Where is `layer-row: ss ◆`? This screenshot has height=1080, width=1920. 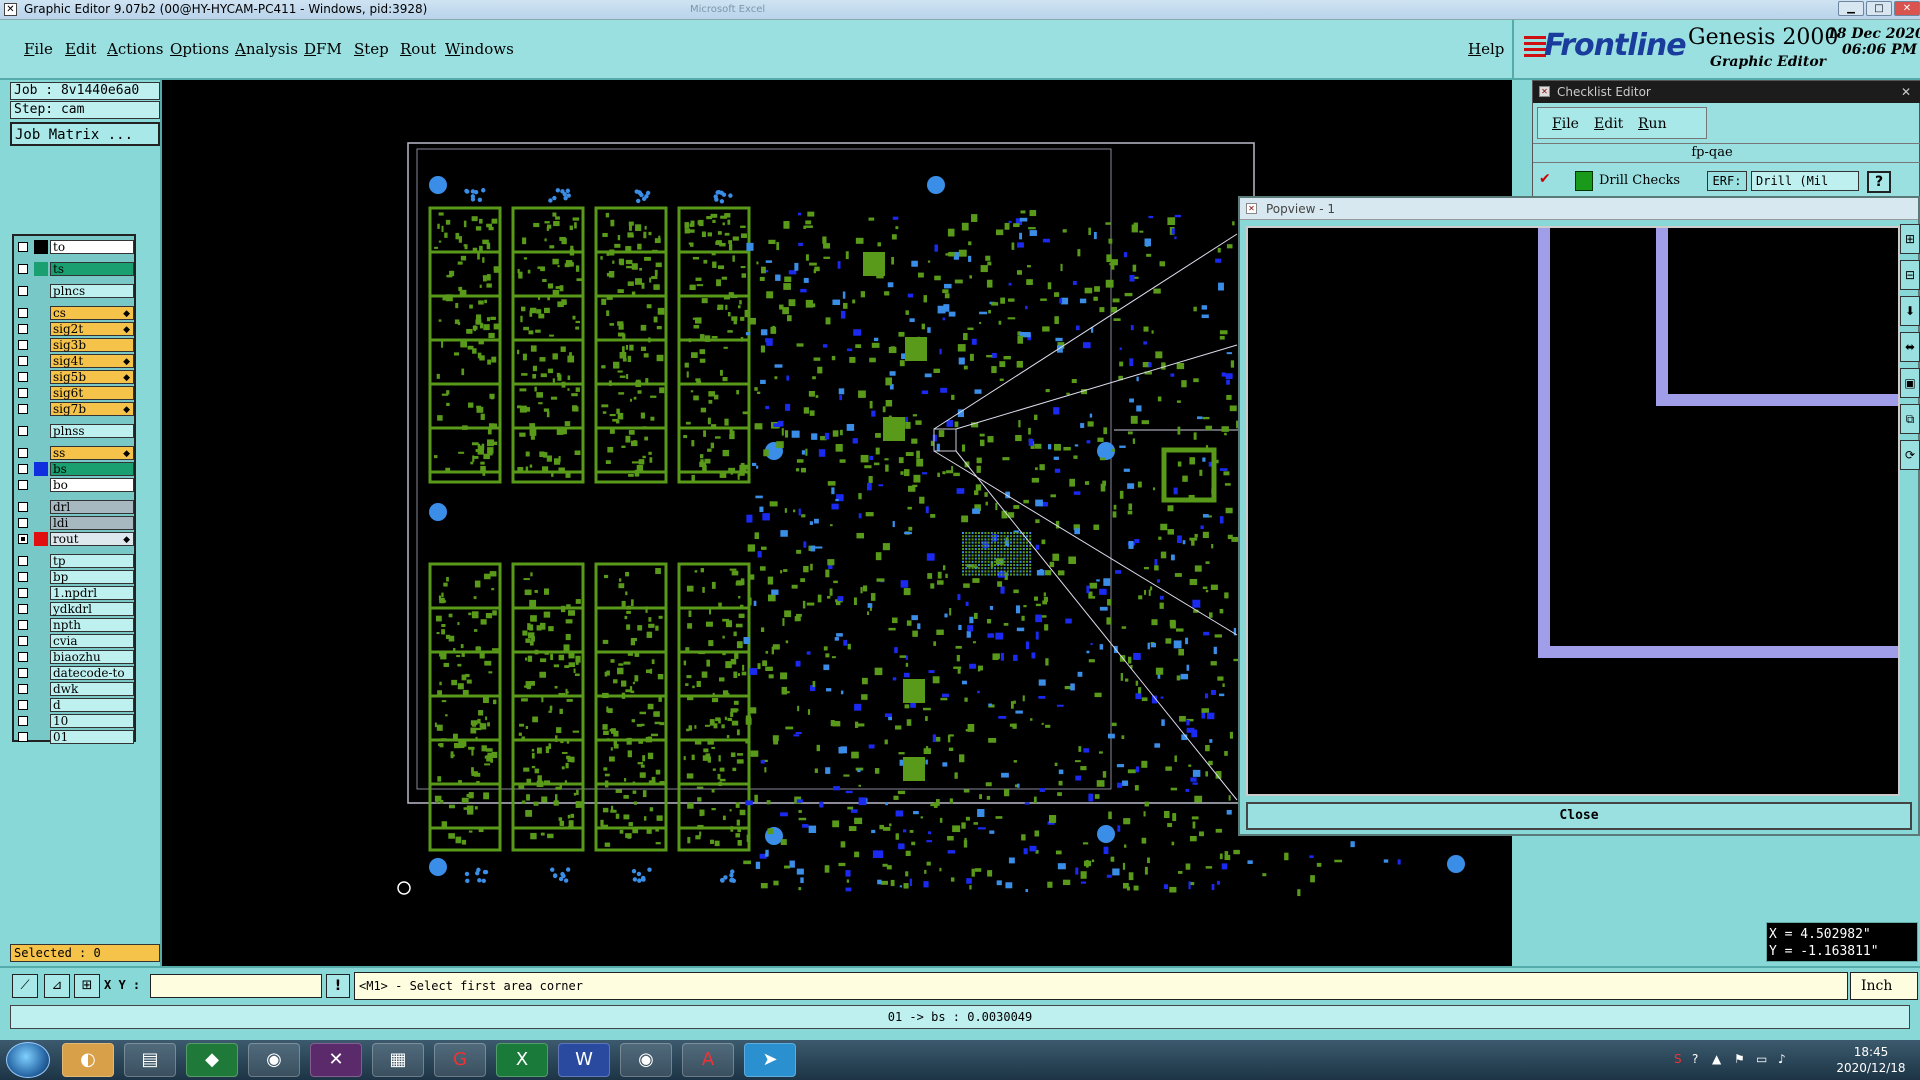 layer-row: ss ◆ is located at coordinates (75, 453).